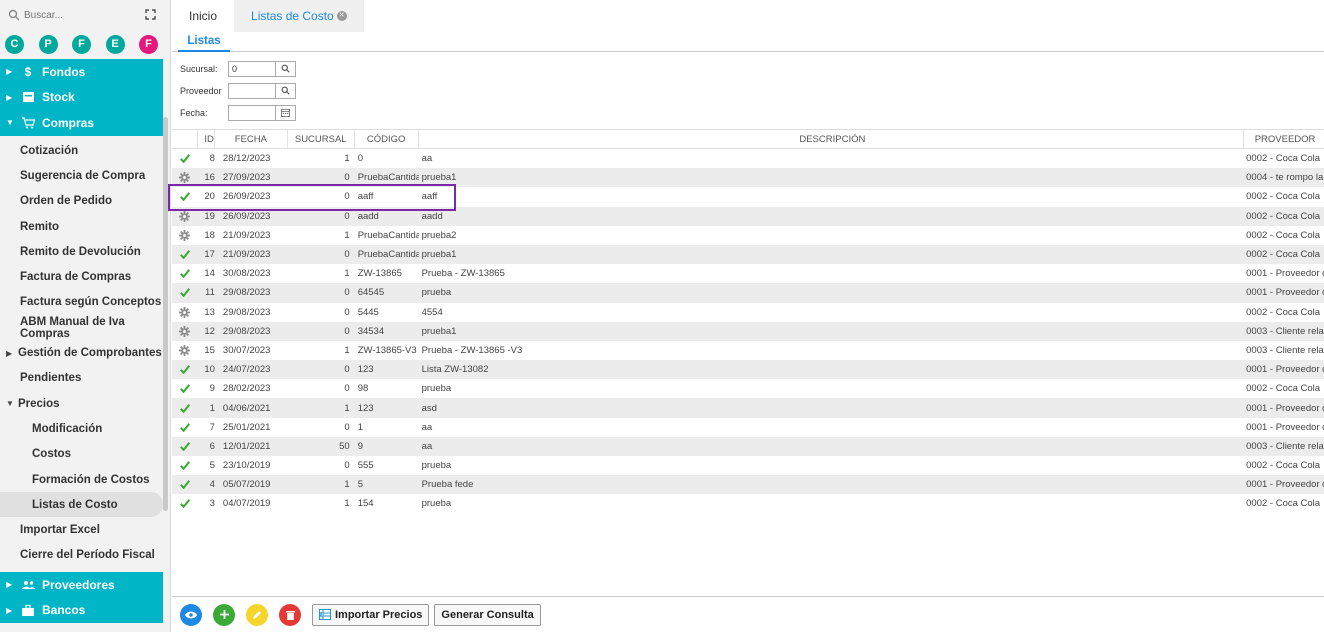  What do you see at coordinates (81, 226) in the screenshot?
I see `sidebar-item: Remito` at bounding box center [81, 226].